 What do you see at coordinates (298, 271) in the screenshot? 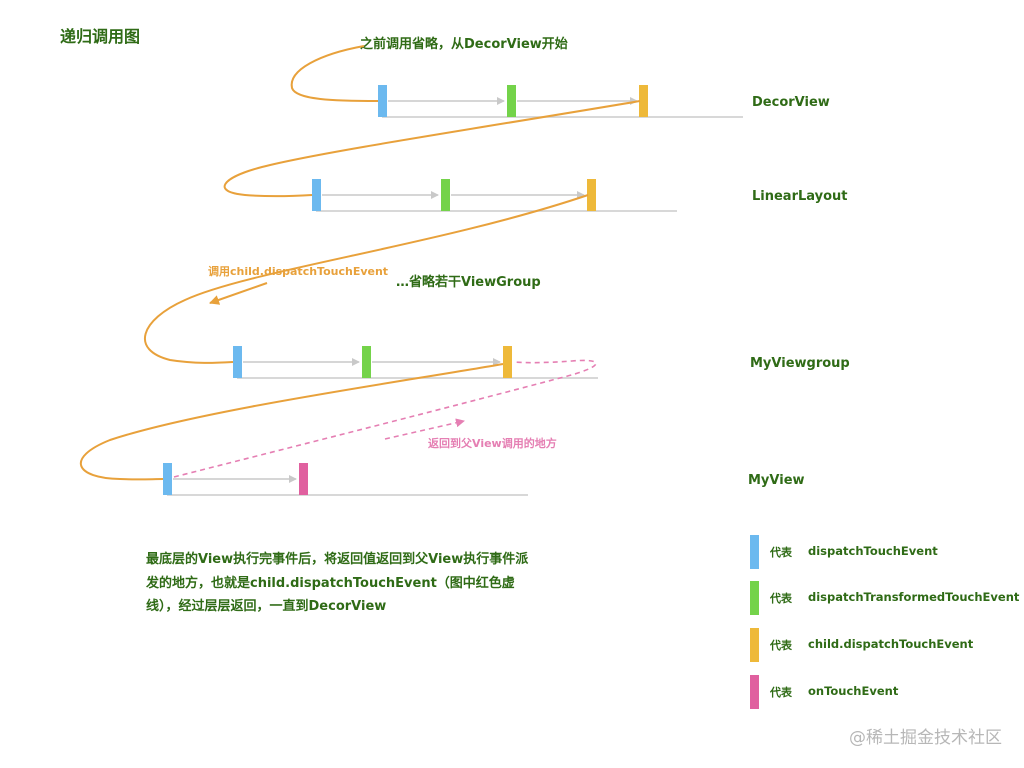
I see `annotation-call-child: 调用child.dispatchTouchEvent` at bounding box center [298, 271].